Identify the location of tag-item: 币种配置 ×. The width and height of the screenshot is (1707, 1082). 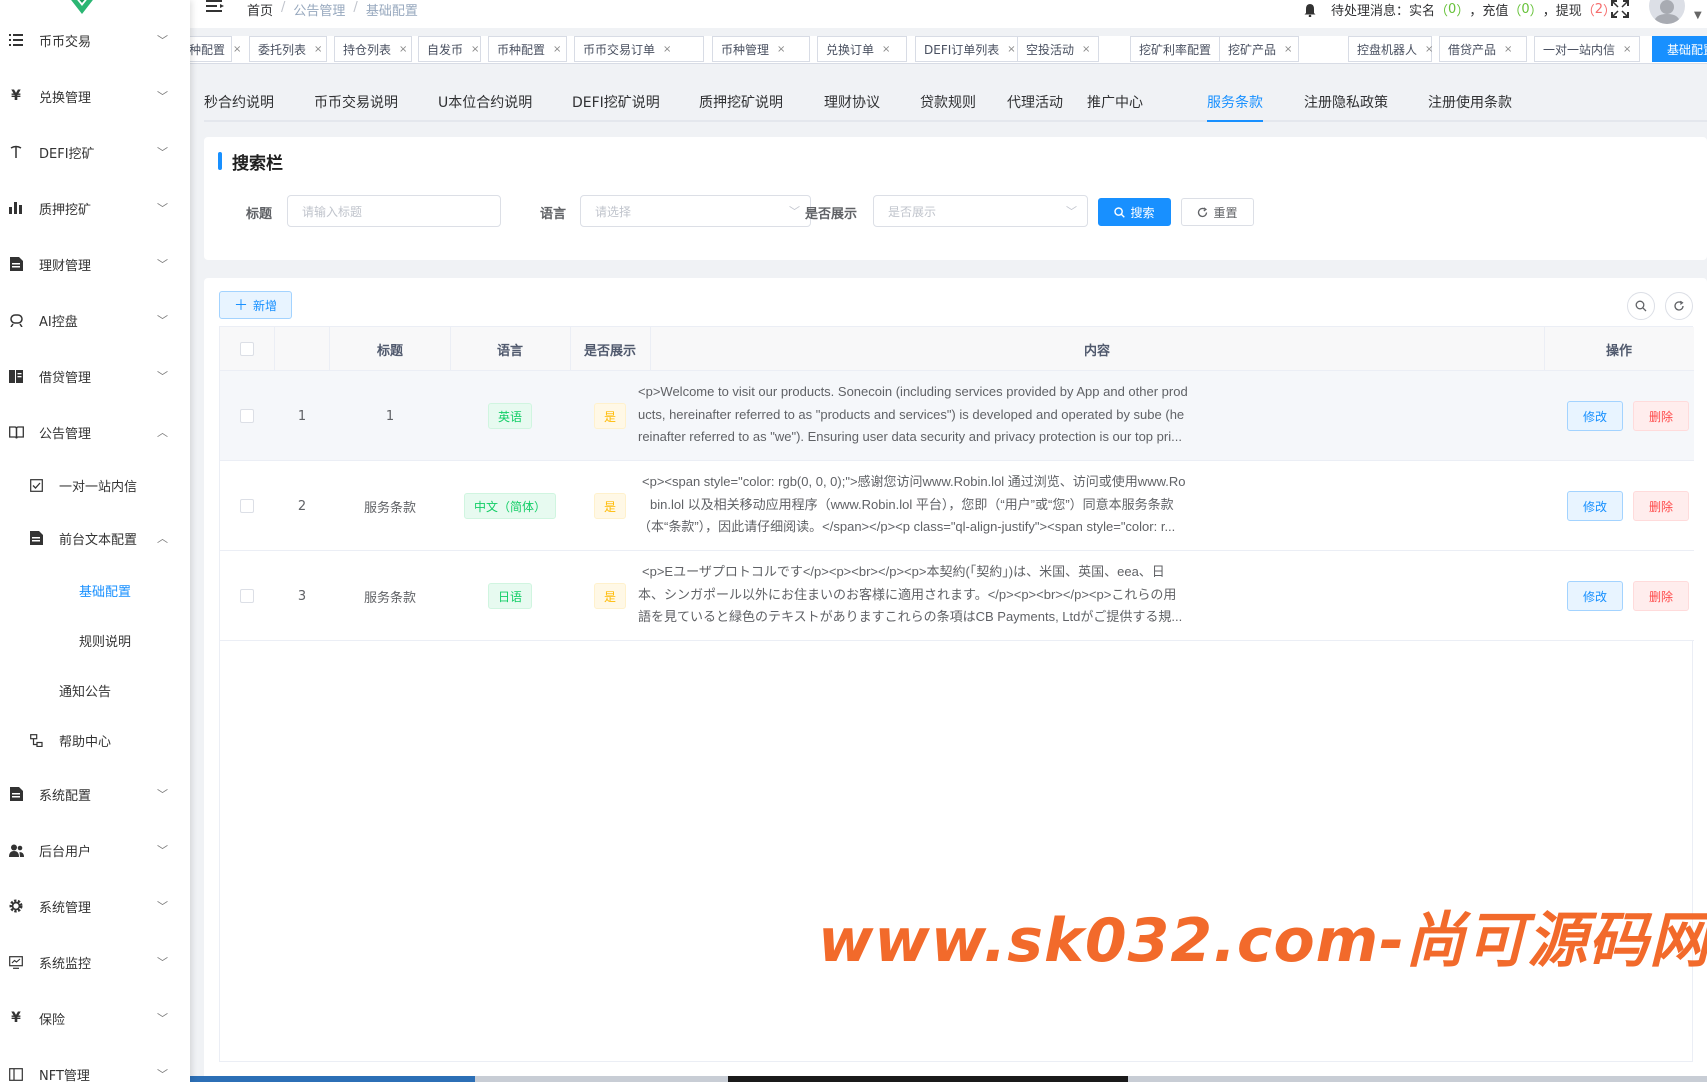
(527, 49).